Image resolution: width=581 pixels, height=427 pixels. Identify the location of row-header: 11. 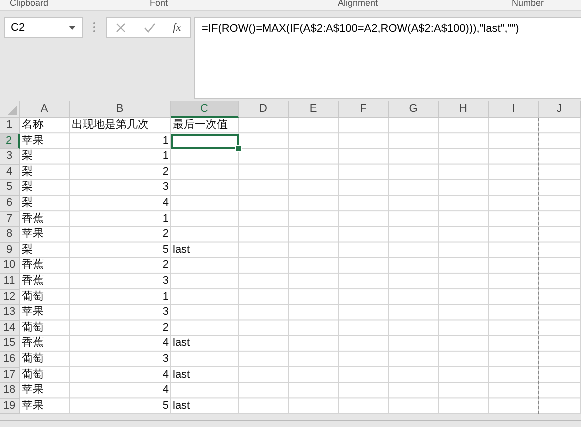
(10, 282).